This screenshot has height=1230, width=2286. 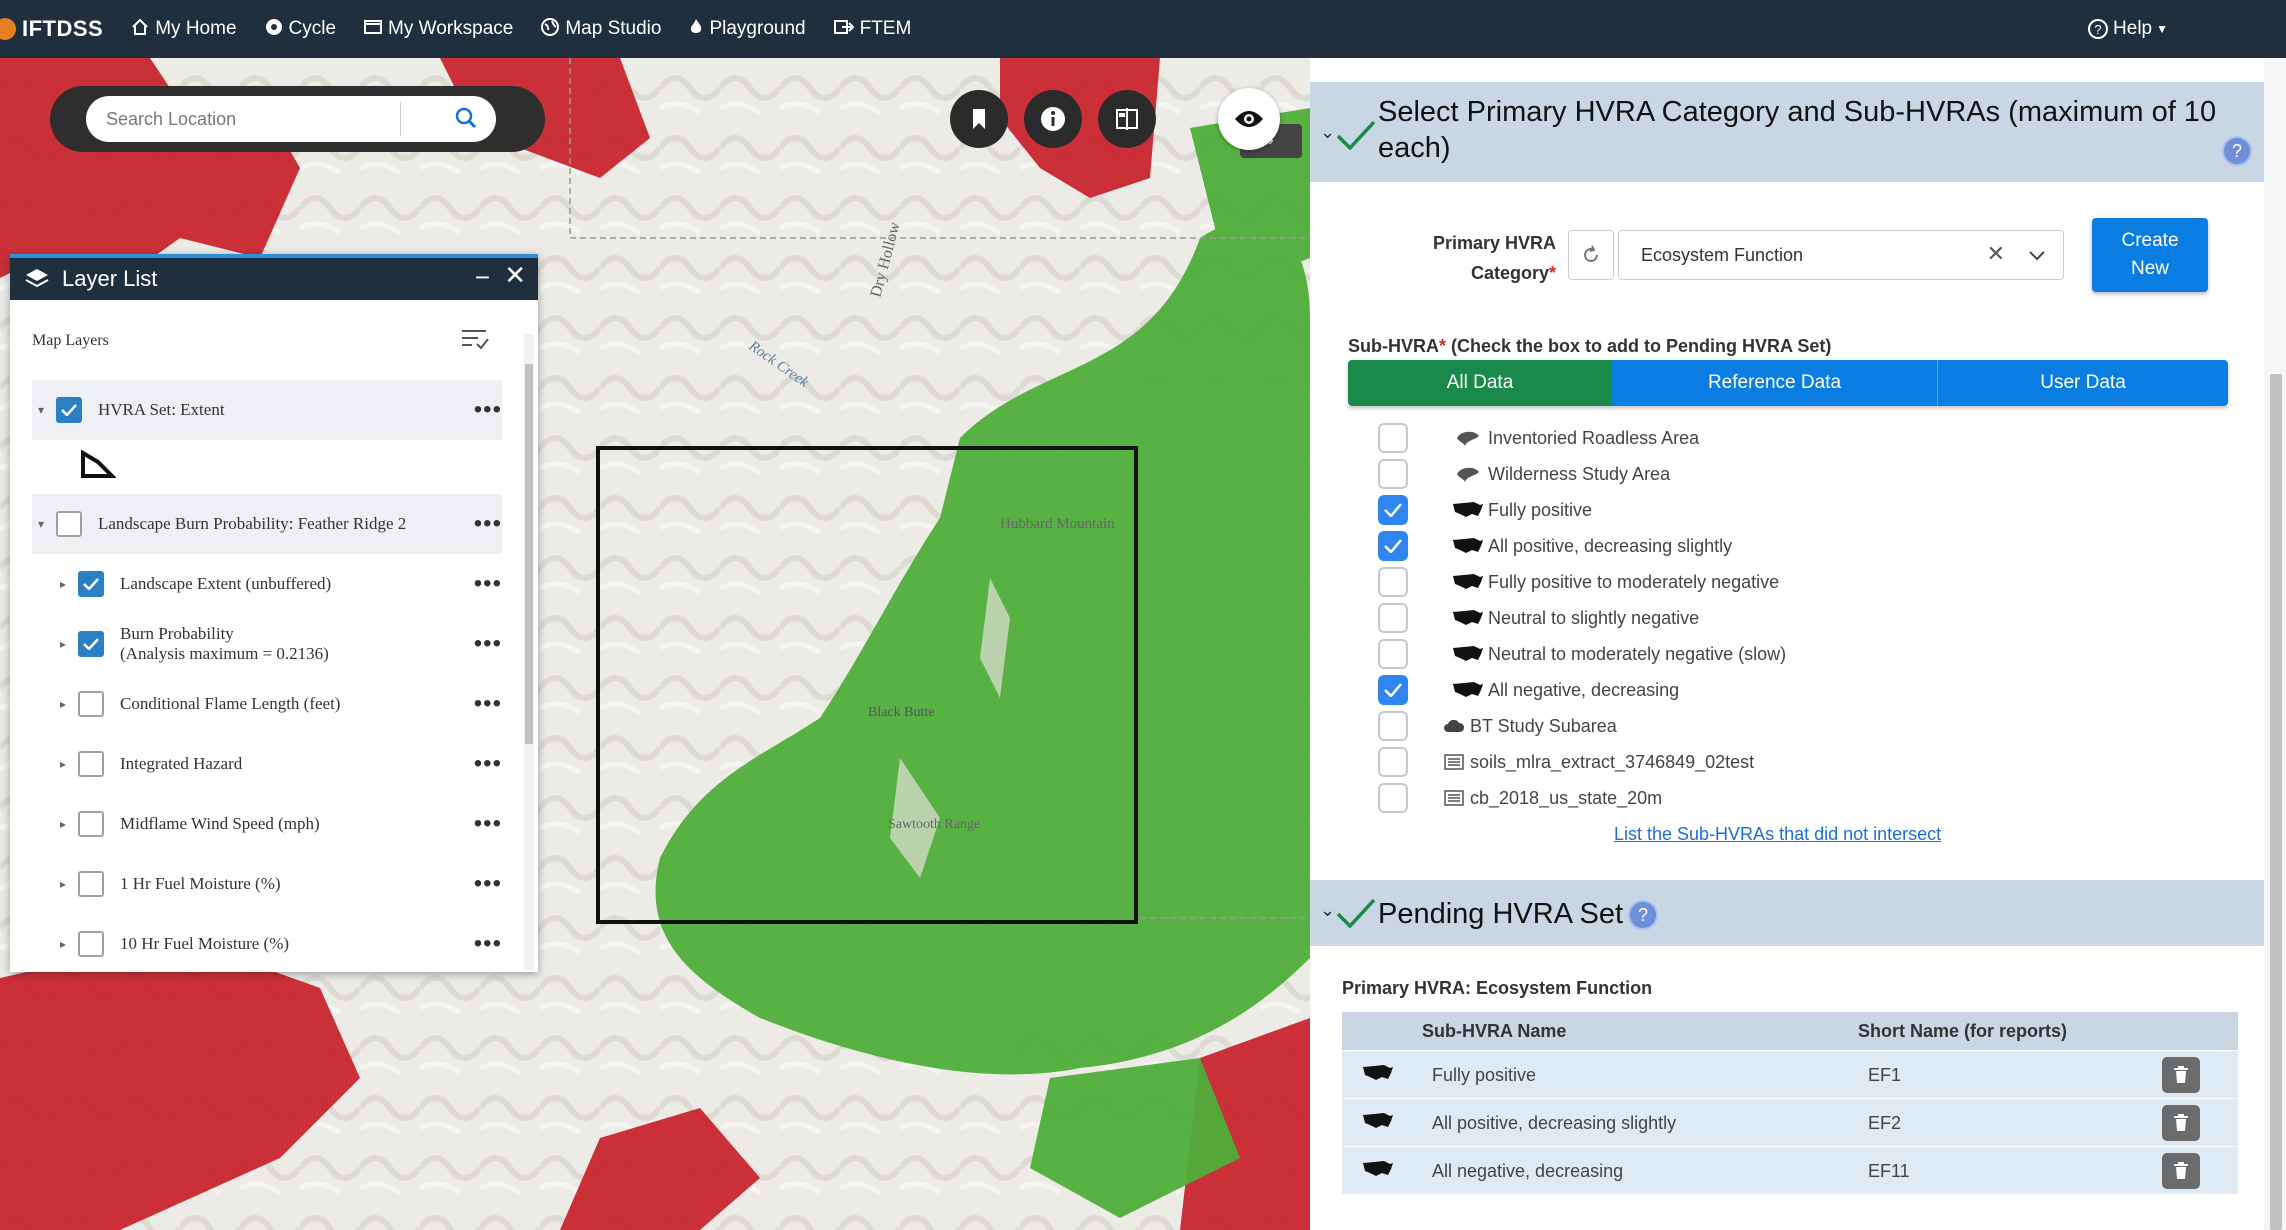 What do you see at coordinates (1566, 762) in the screenshot?
I see `sub-hvra-row: soils_mlra_extract_3746849_02test` at bounding box center [1566, 762].